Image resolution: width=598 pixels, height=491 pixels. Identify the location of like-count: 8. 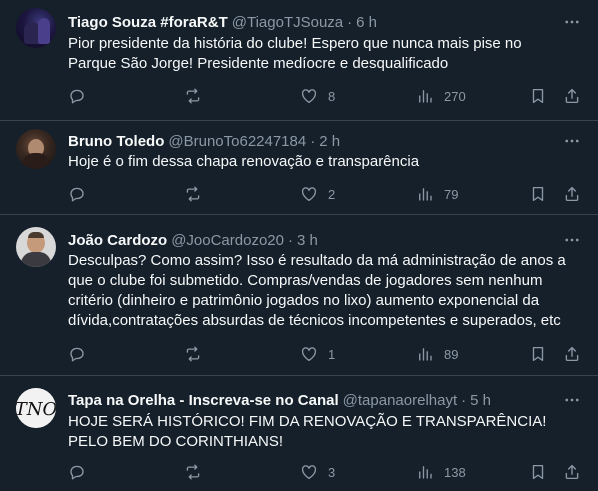
(332, 96).